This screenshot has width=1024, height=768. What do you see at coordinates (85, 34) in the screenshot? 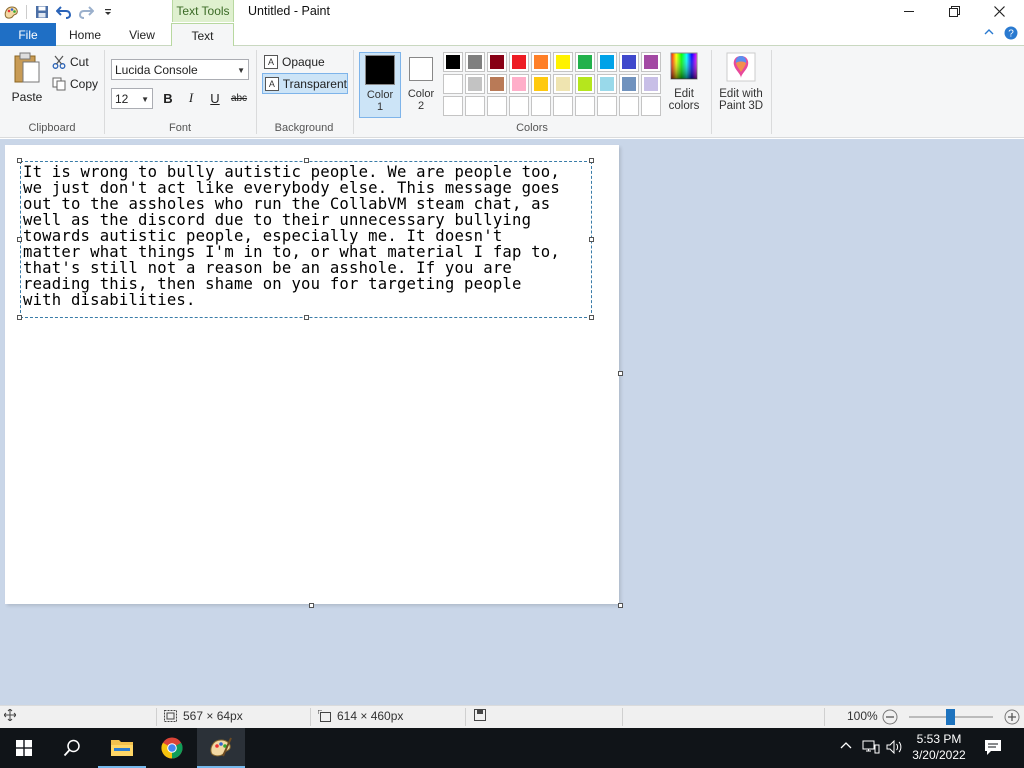
I see `tab-home: Home` at bounding box center [85, 34].